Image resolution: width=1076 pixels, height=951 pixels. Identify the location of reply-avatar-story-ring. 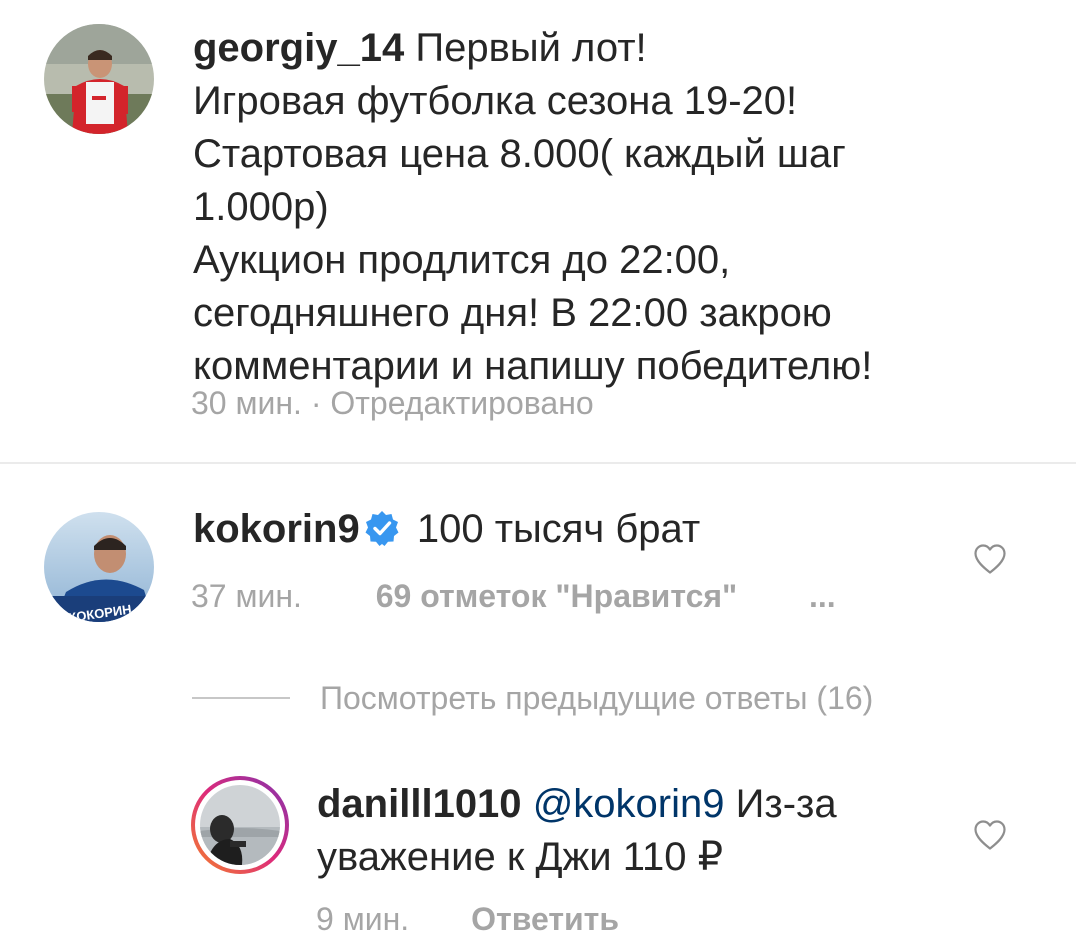
(240, 825).